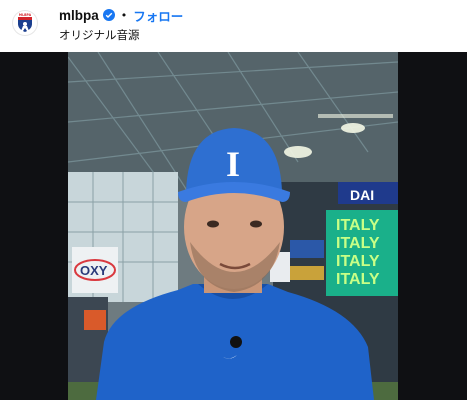 The width and height of the screenshot is (467, 400). What do you see at coordinates (158, 15) in the screenshot?
I see `follow-button: フォロー` at bounding box center [158, 15].